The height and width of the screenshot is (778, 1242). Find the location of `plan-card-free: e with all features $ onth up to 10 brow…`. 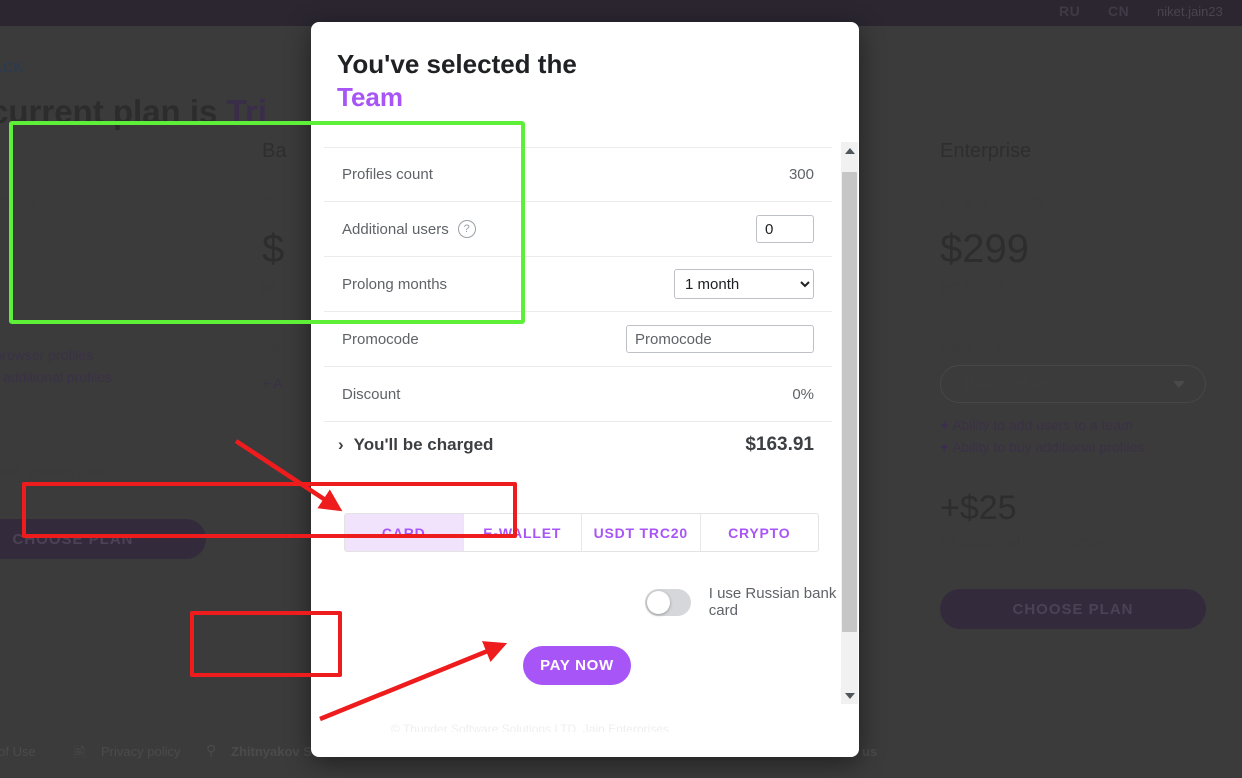

plan-card-free: e with all features $ onth up to 10 brow… is located at coordinates (115, 440).